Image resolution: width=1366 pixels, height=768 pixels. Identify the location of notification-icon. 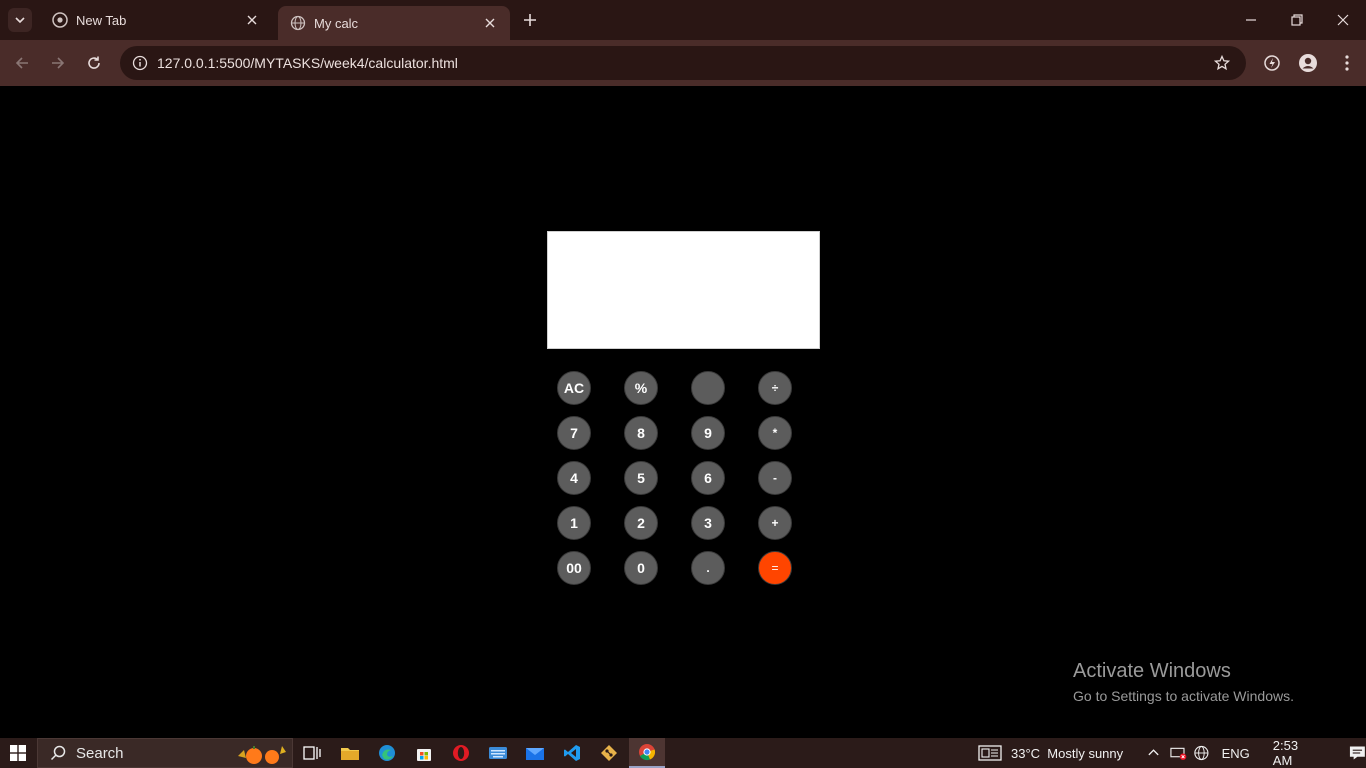
(1357, 753).